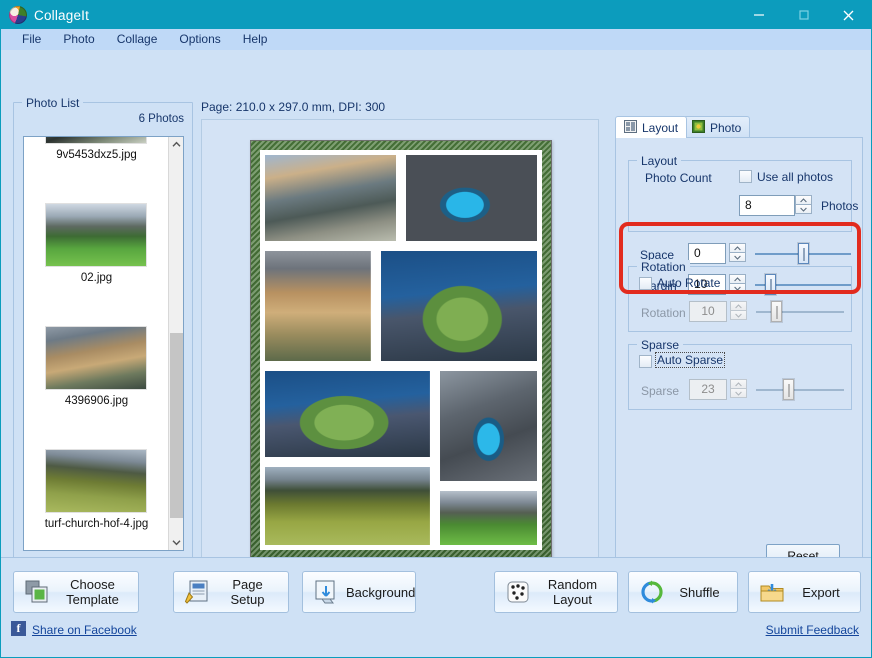 Image resolution: width=872 pixels, height=658 pixels. What do you see at coordinates (726, 127) in the screenshot?
I see `tab-photo-label: Photo` at bounding box center [726, 127].